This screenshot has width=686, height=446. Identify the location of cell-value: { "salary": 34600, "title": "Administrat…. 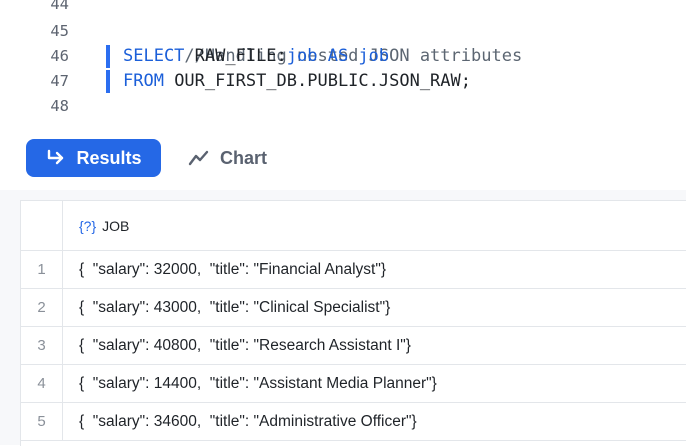
(248, 421).